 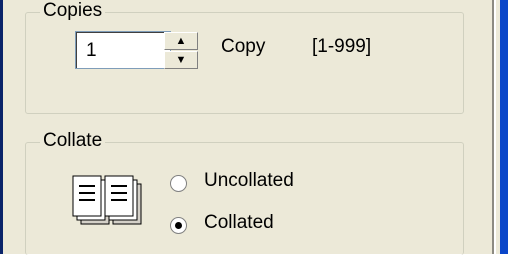 I want to click on collated-label: Collated, so click(x=239, y=223).